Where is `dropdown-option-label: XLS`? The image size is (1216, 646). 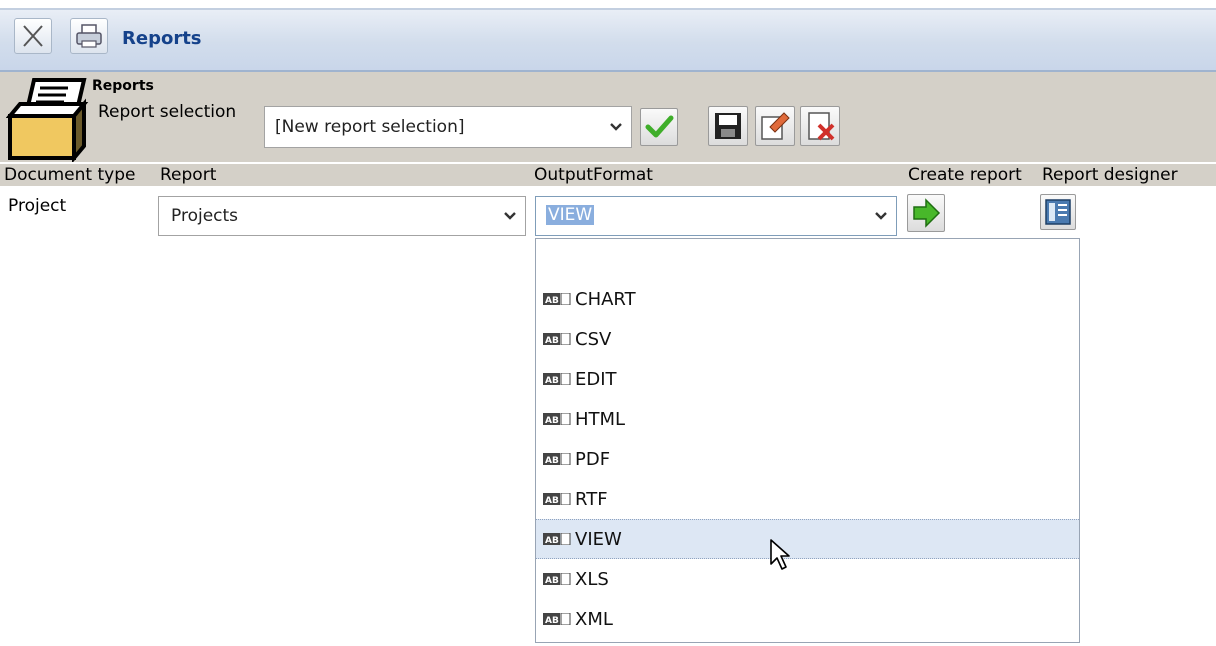 dropdown-option-label: XLS is located at coordinates (592, 579).